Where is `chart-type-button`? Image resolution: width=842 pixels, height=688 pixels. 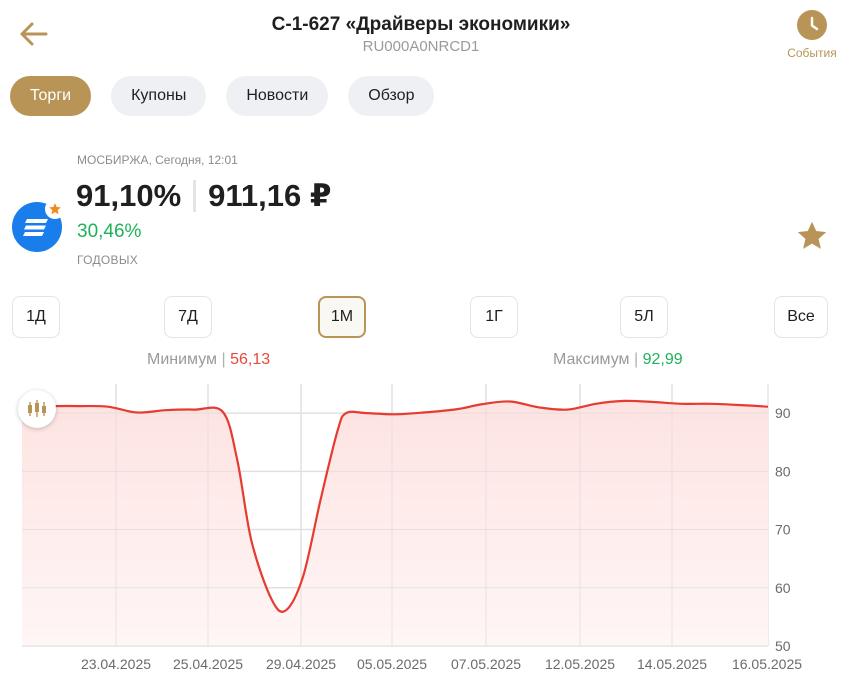
chart-type-button is located at coordinates (37, 409).